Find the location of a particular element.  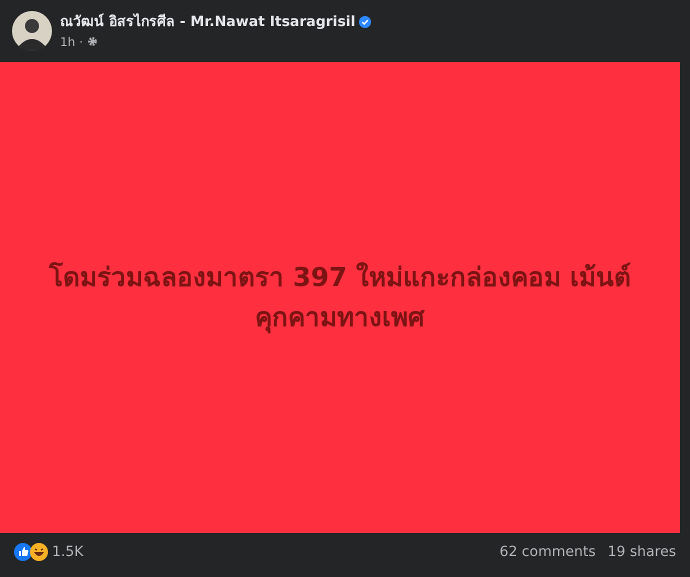

author-name: ณวัฒน์ อิสรไกรศีล - Mr.Nawat Itsaragrisil is located at coordinates (208, 22).